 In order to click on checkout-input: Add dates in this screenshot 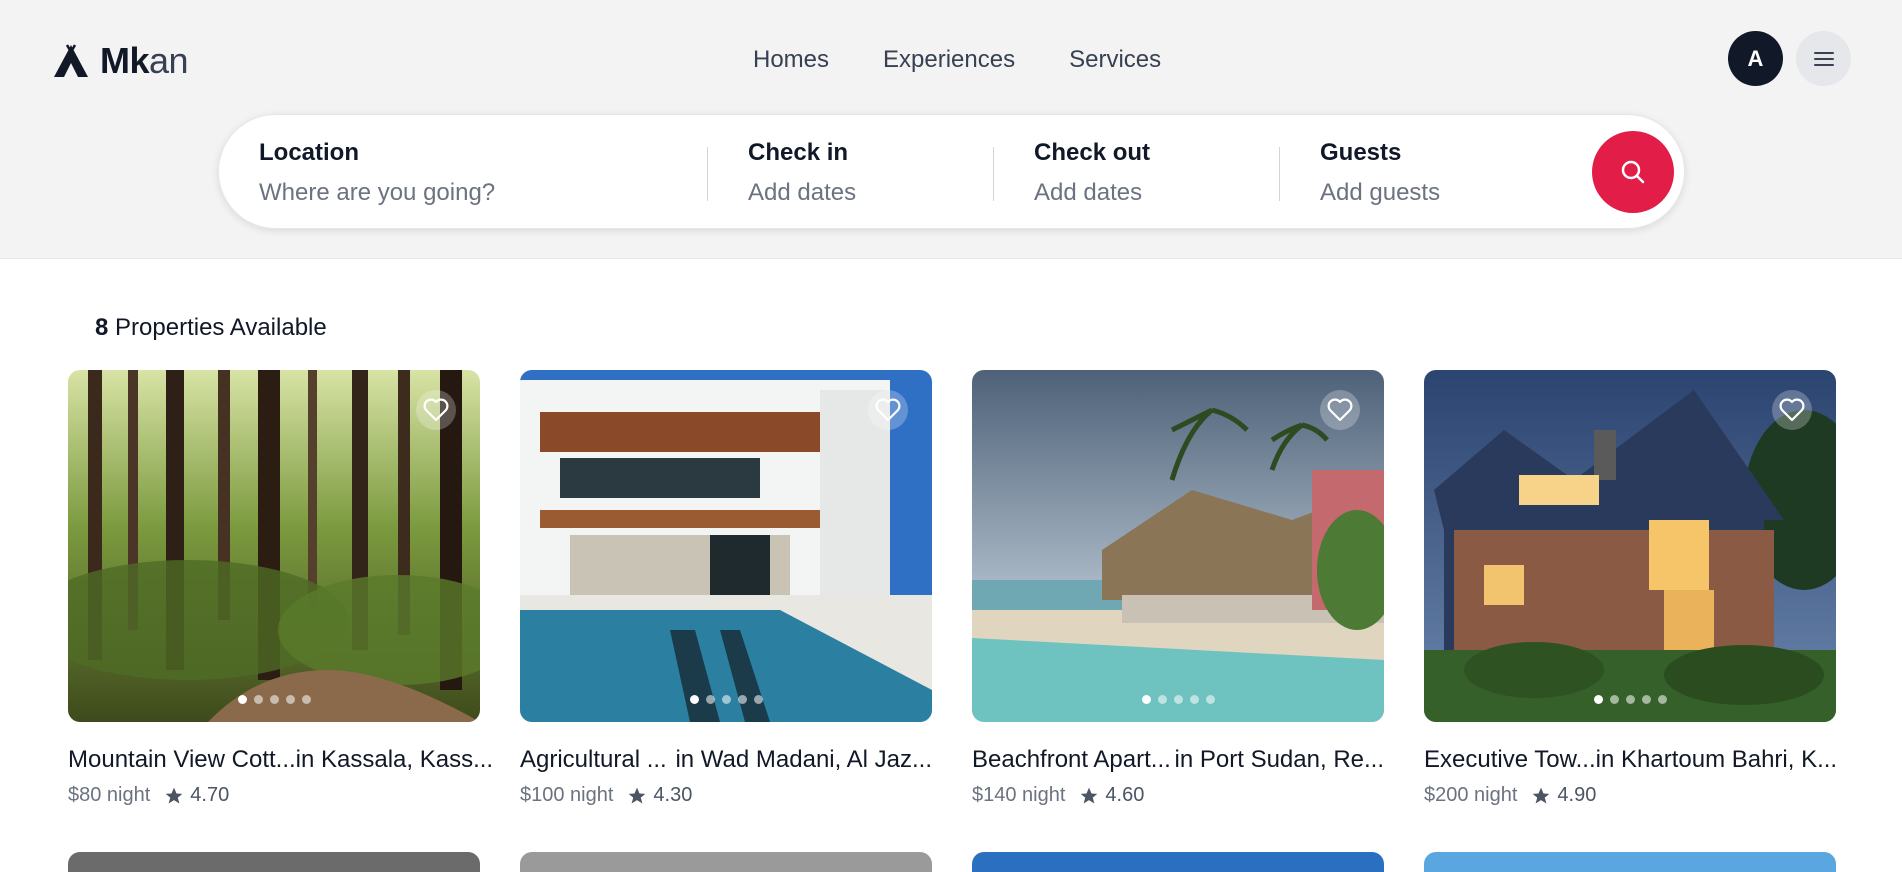, I will do `click(1092, 193)`.